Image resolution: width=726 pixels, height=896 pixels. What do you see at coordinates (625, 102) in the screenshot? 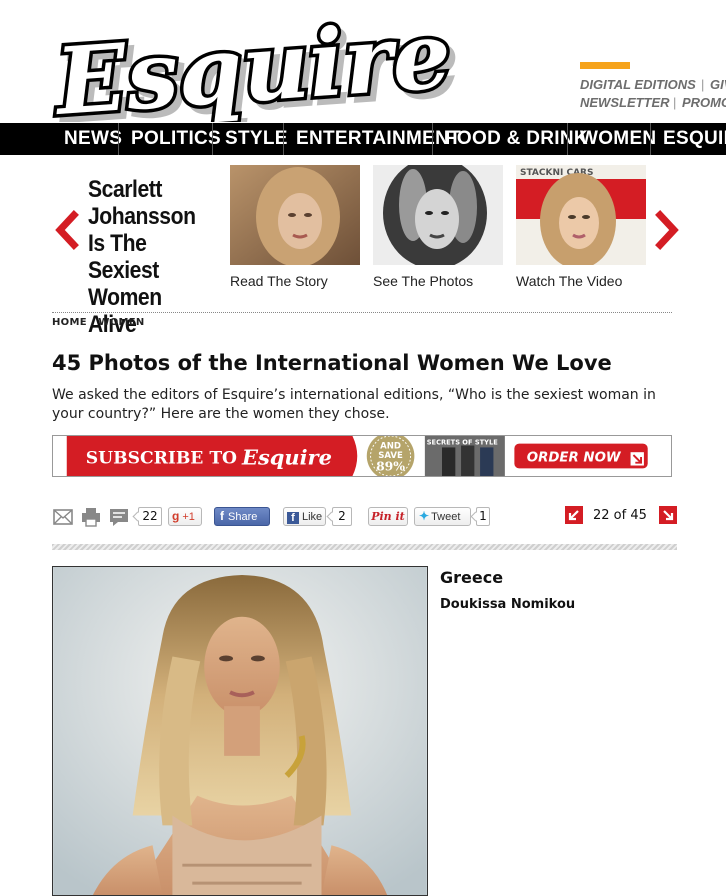
I see `newsletter-link: NEWSLETTER` at bounding box center [625, 102].